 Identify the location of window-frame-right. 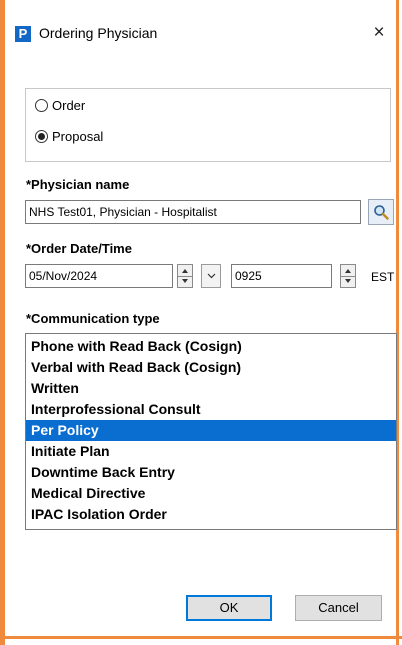
(397, 322).